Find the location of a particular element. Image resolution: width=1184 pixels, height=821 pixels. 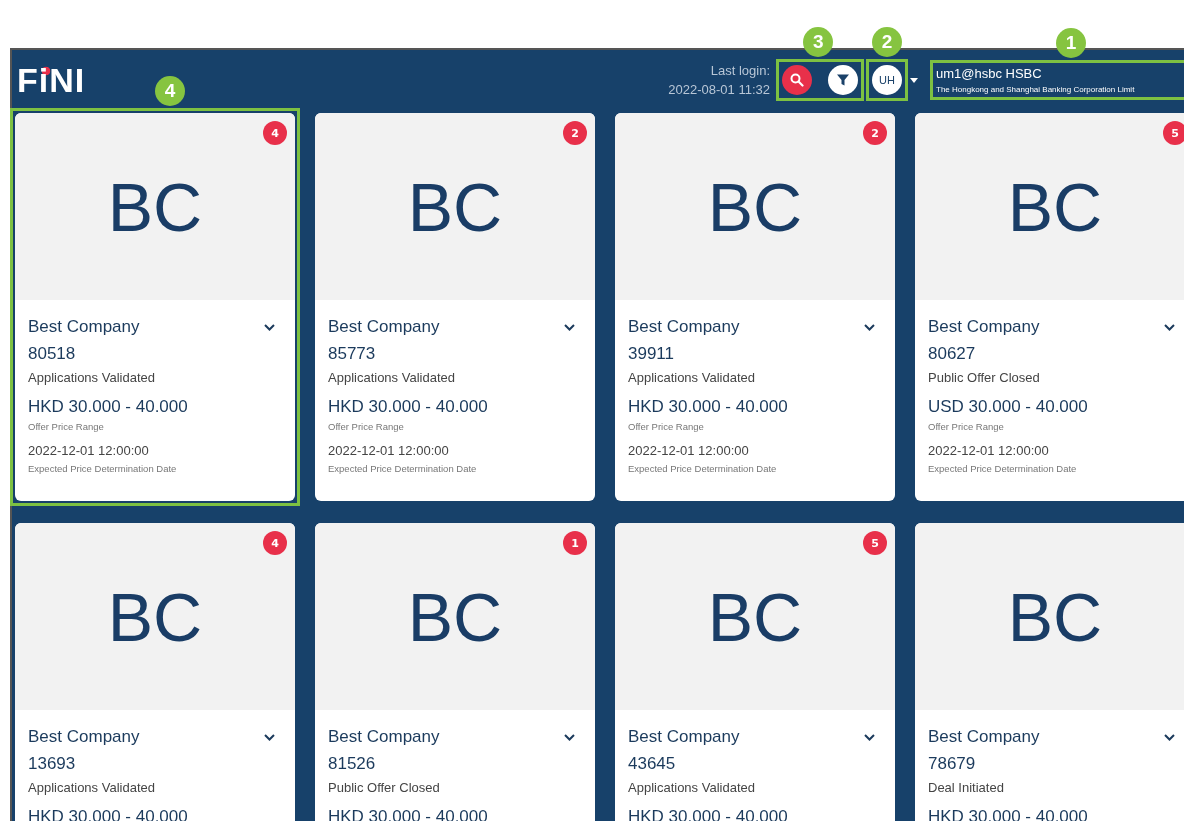

deal-status: Deal Initiated is located at coordinates (966, 788).